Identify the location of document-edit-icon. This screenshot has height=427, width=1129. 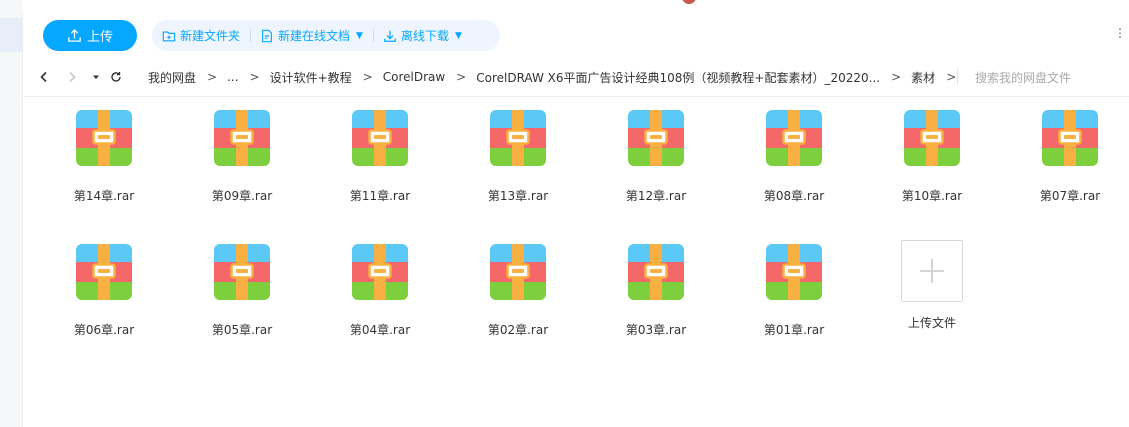
(267, 35).